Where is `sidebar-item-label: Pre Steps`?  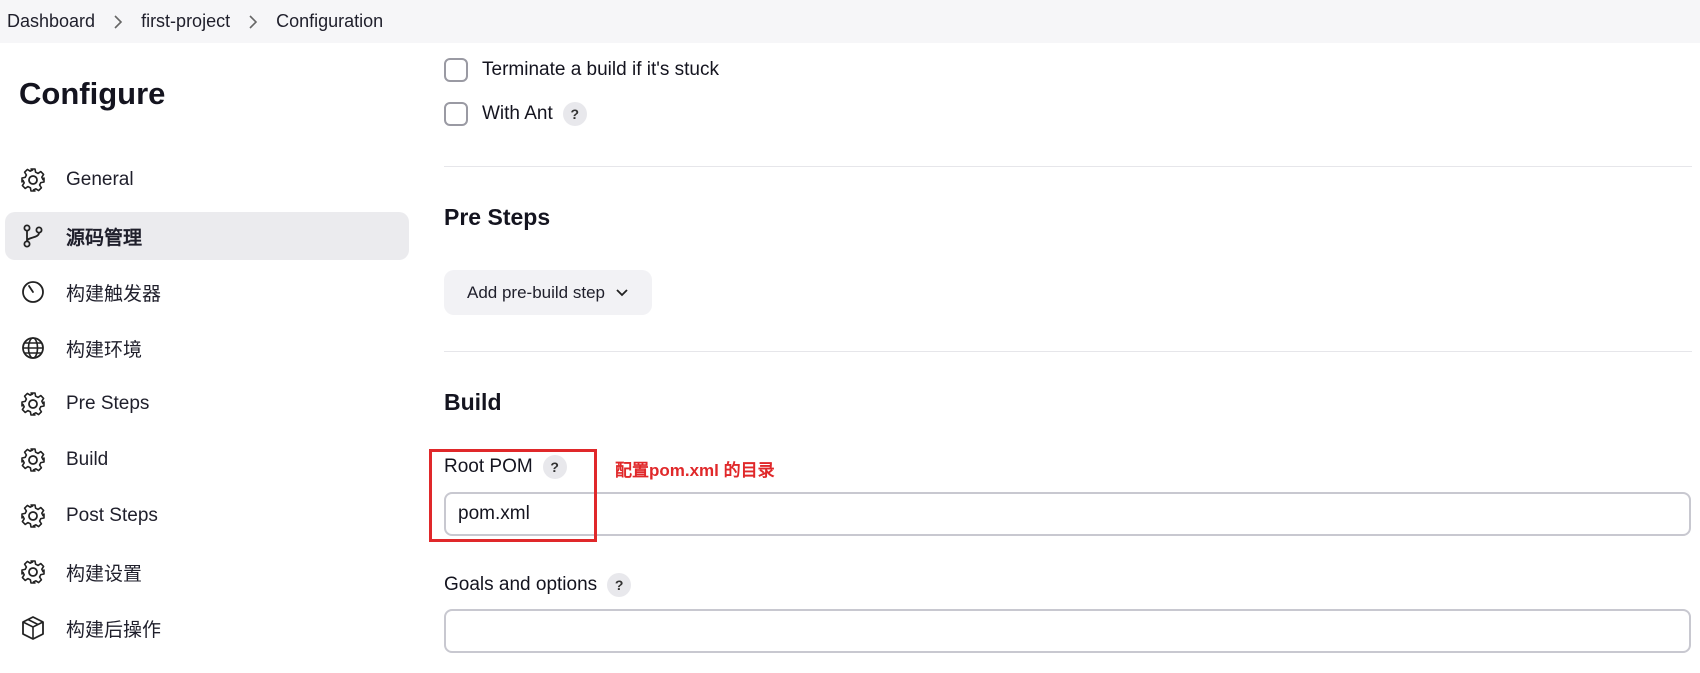
sidebar-item-label: Pre Steps is located at coordinates (108, 403).